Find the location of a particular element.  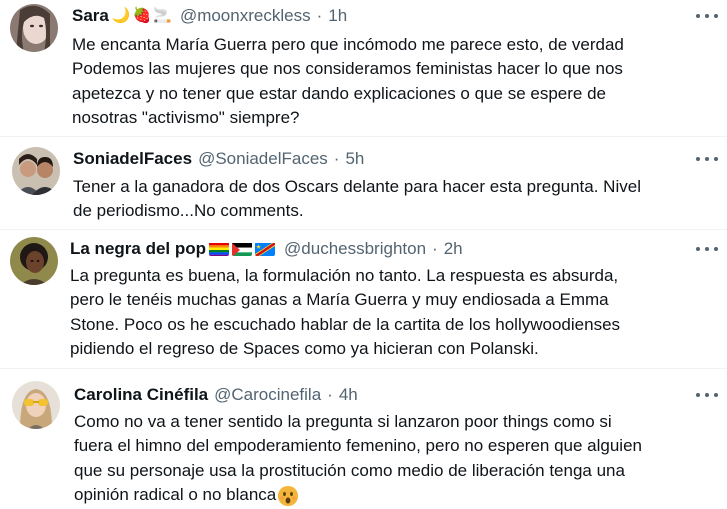

handle: @SoniadelFaces is located at coordinates (263, 159).